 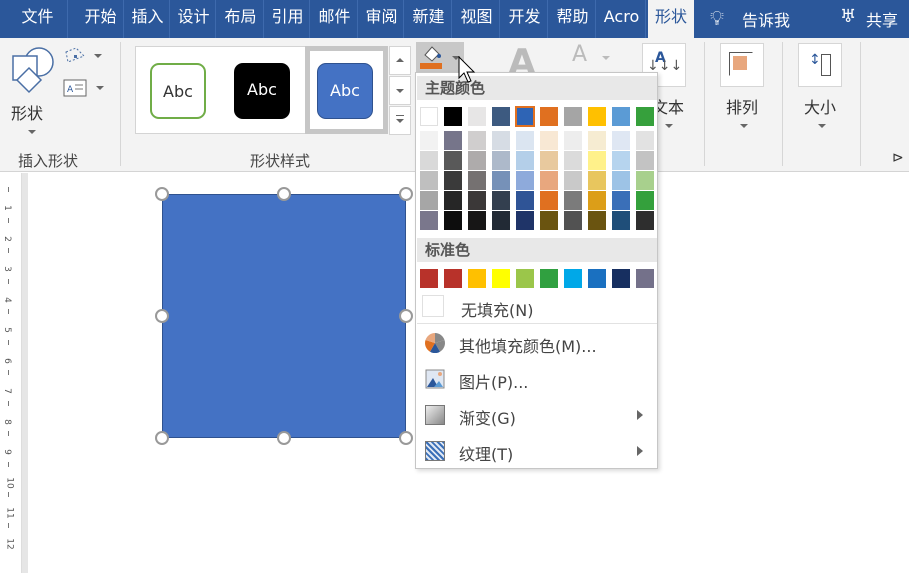 I want to click on person-icon: ♅, so click(x=848, y=16).